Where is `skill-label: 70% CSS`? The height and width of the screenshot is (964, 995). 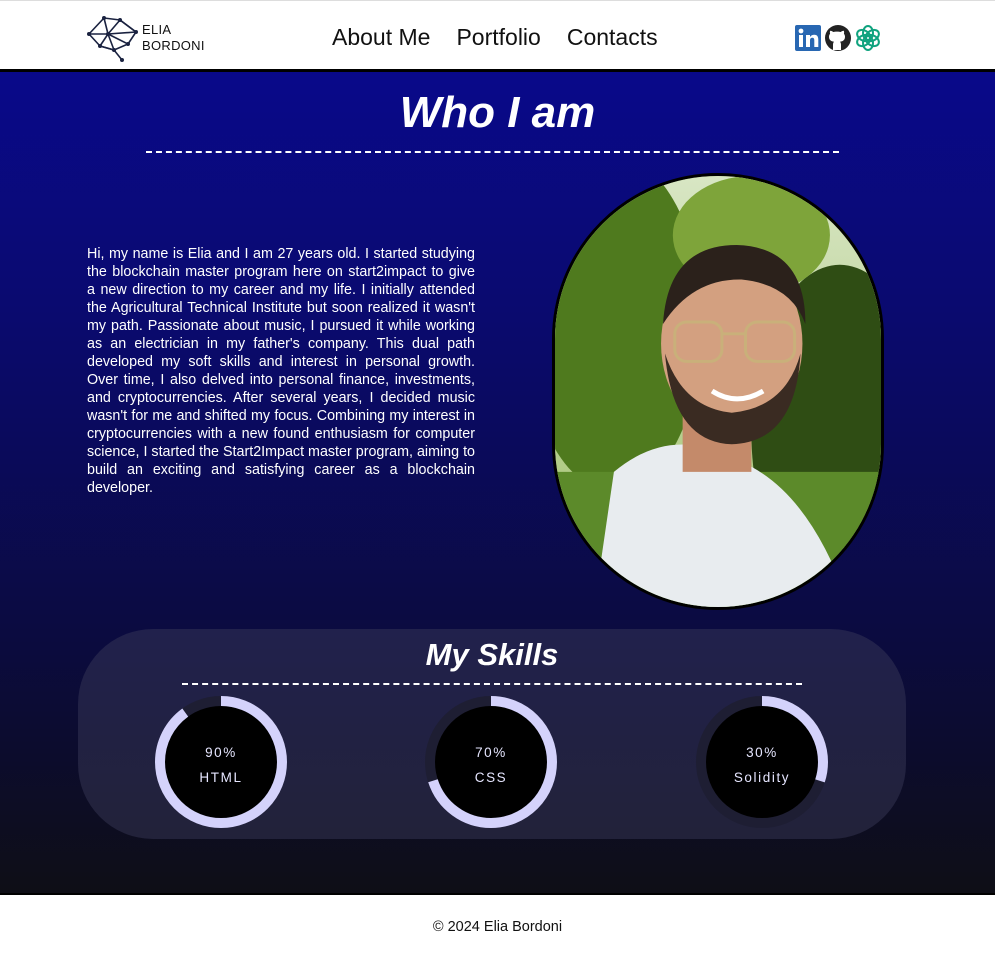 skill-label: 70% CSS is located at coordinates (491, 765).